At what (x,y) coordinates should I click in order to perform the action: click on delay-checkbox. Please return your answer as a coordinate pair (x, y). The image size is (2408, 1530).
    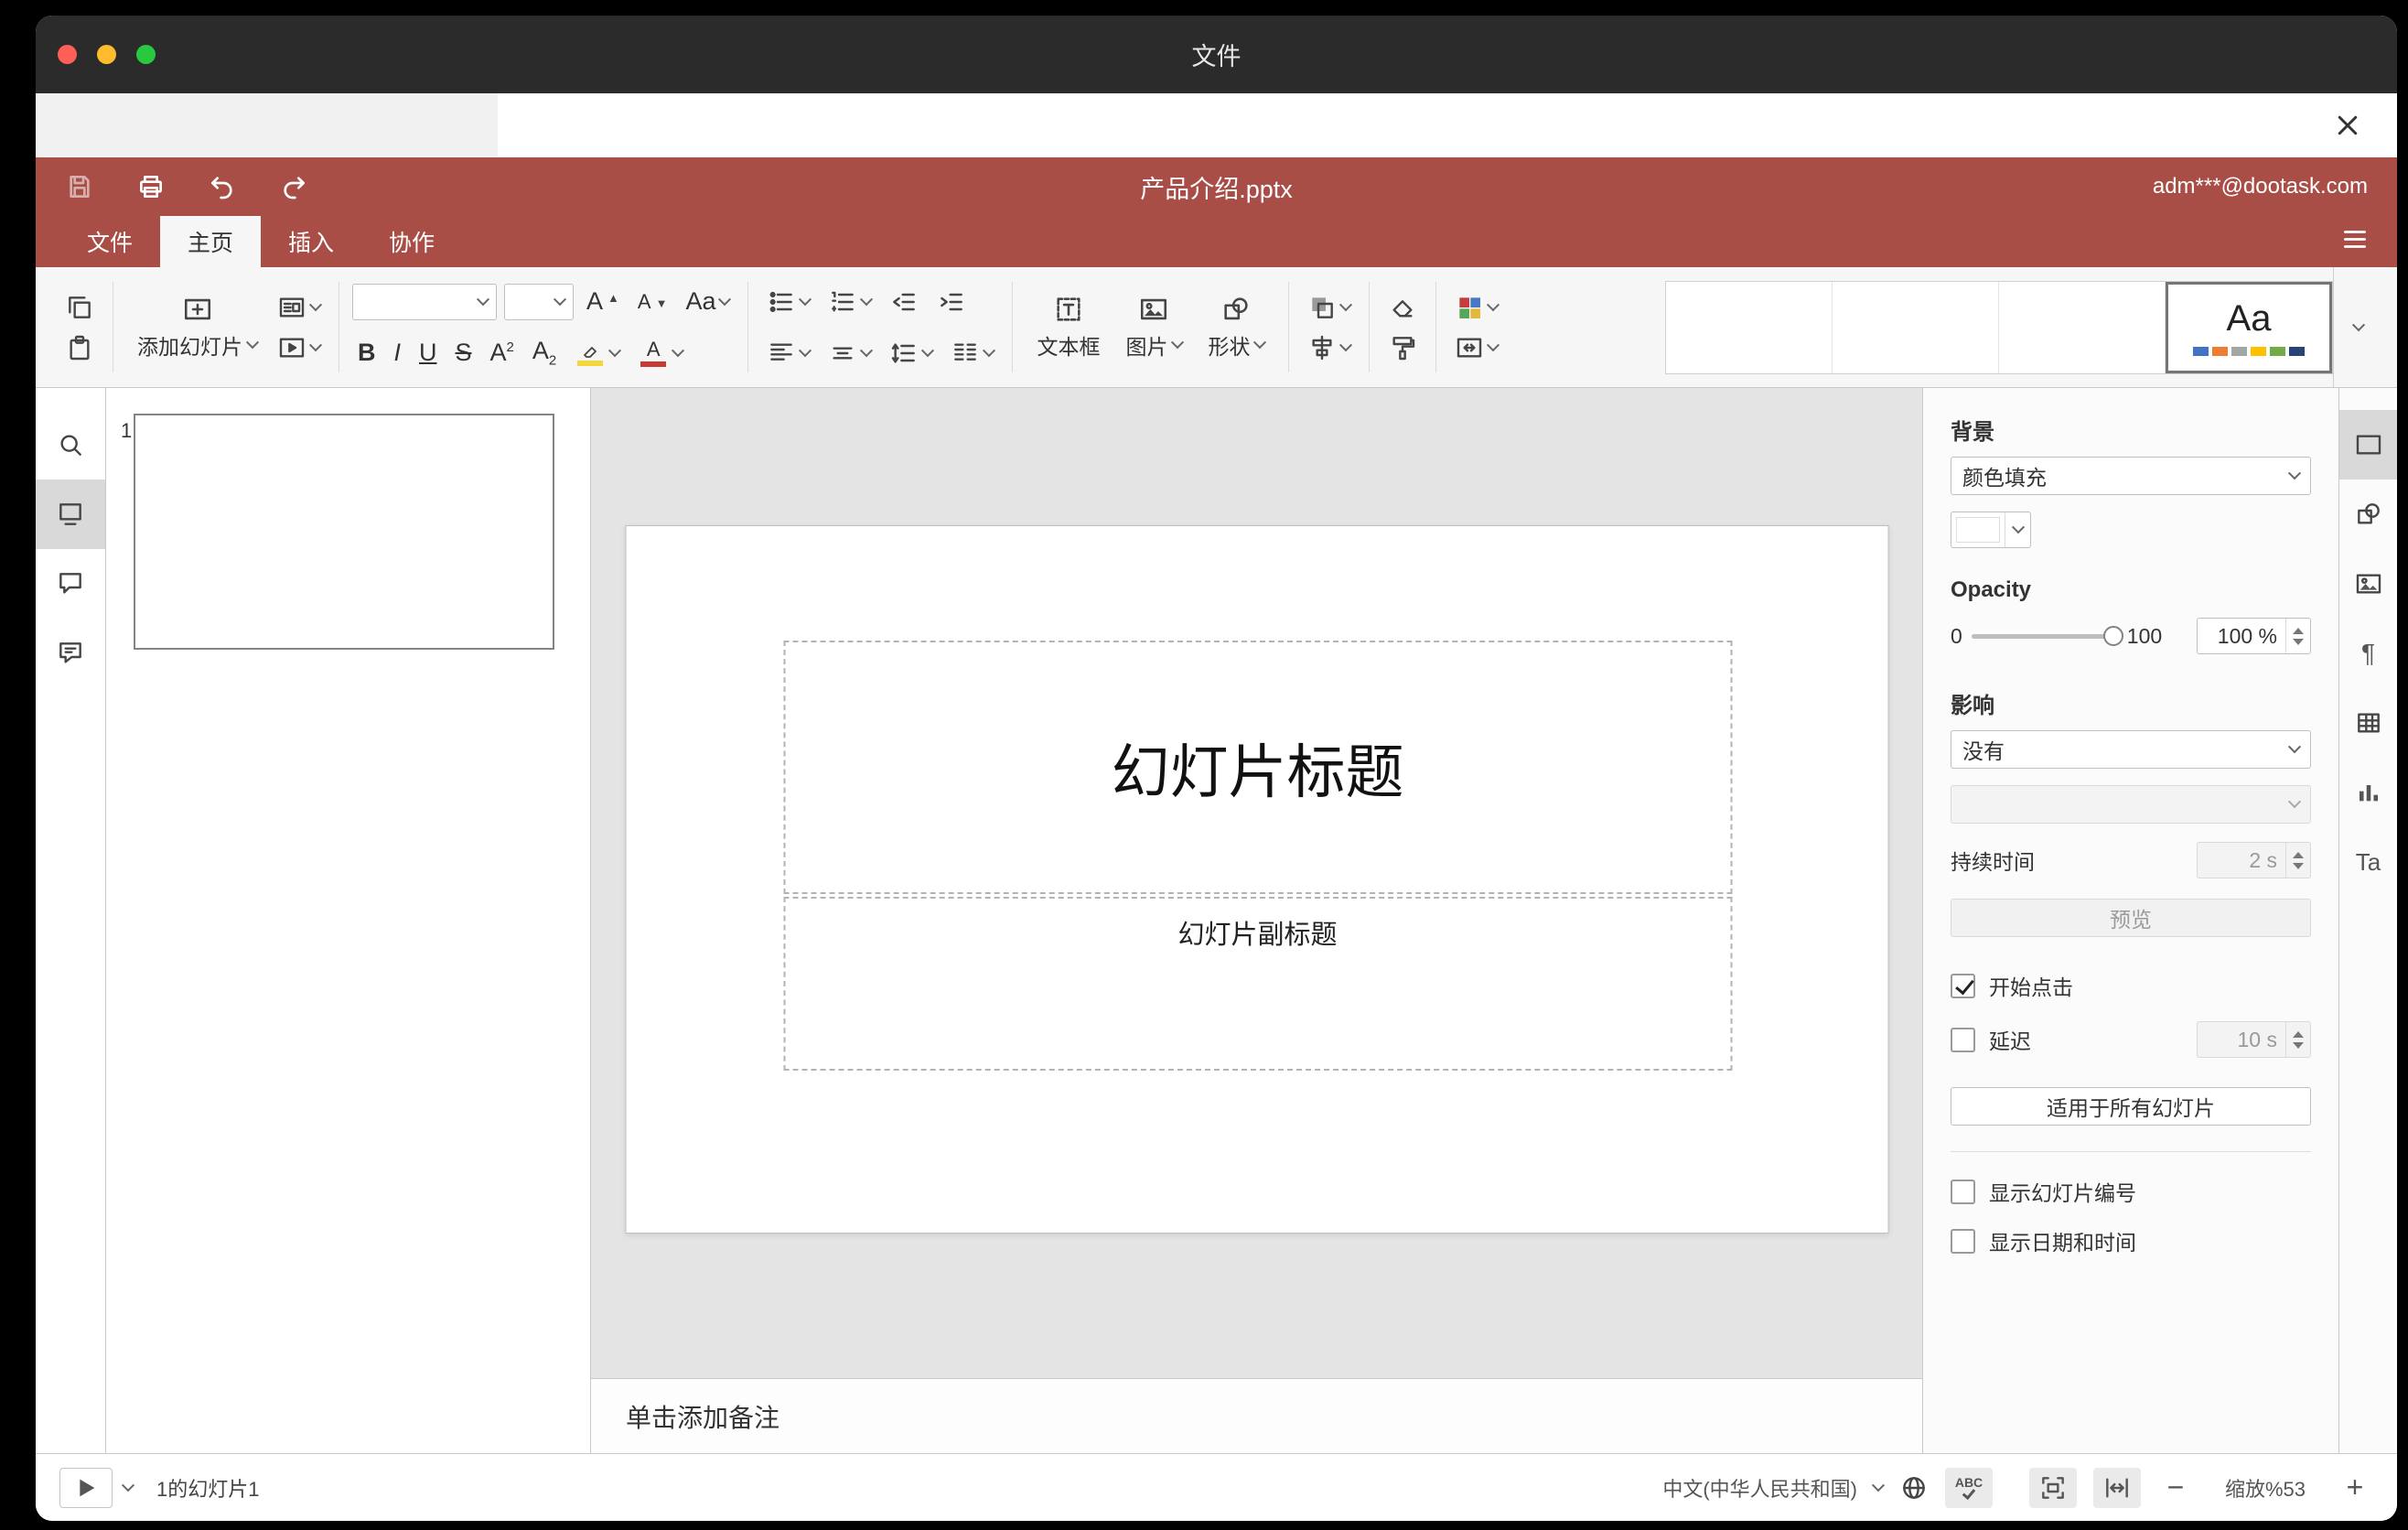
    Looking at the image, I should click on (1963, 1039).